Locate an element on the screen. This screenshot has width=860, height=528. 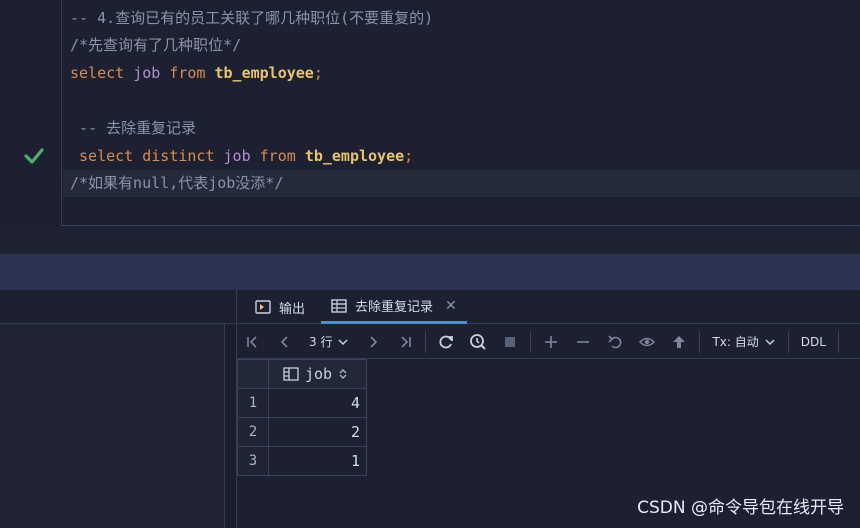
watermark: CSDN @命令导包在线开导 is located at coordinates (740, 508).